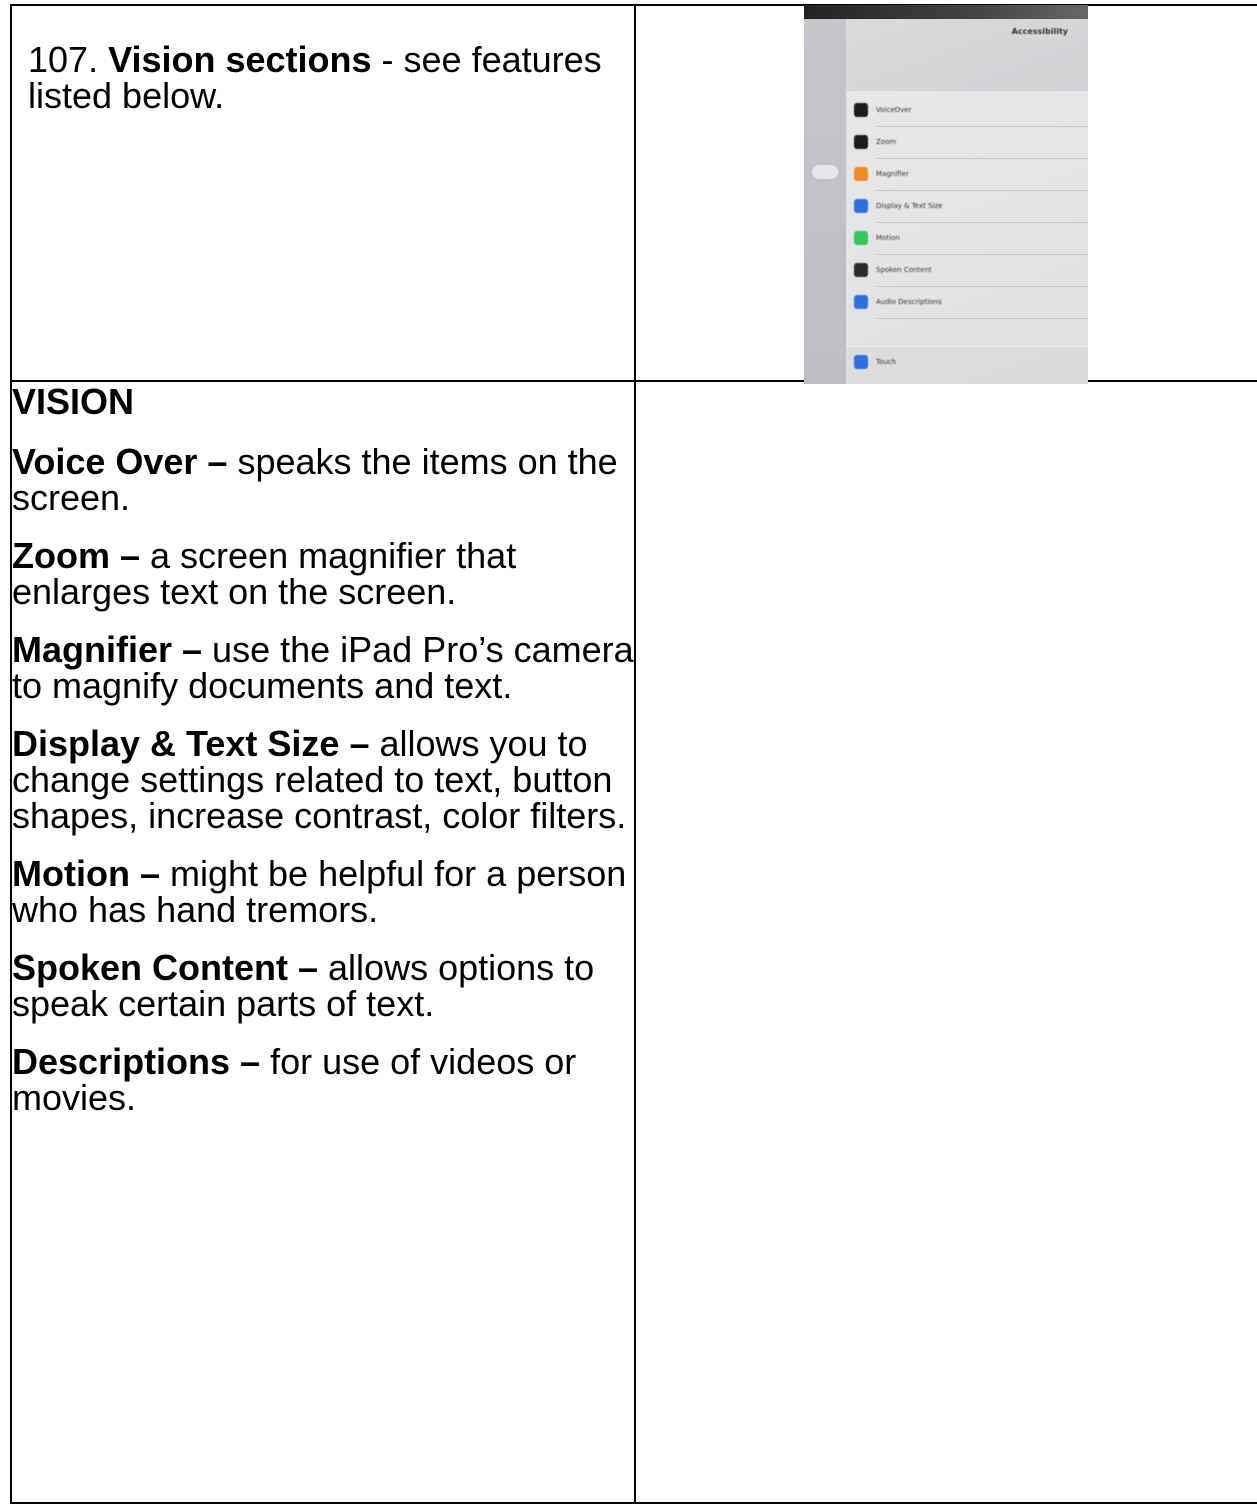  I want to click on voiceover-icon, so click(861, 110).